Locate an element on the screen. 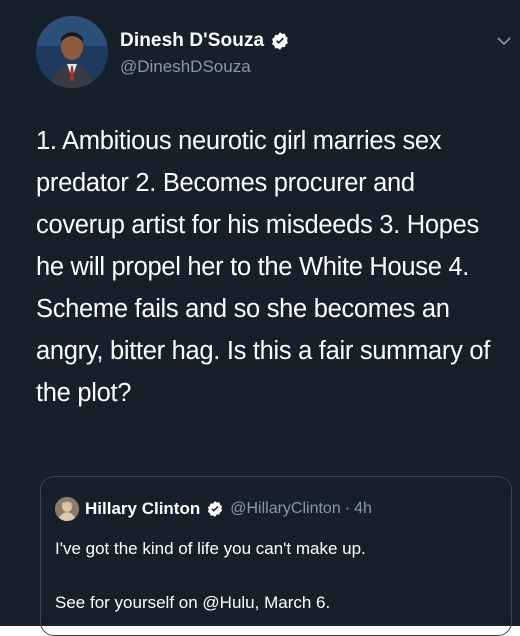 Image resolution: width=520 pixels, height=636 pixels. quoted-tweet-text-line: See for yourself on @Hulu, March 6. is located at coordinates (193, 602).